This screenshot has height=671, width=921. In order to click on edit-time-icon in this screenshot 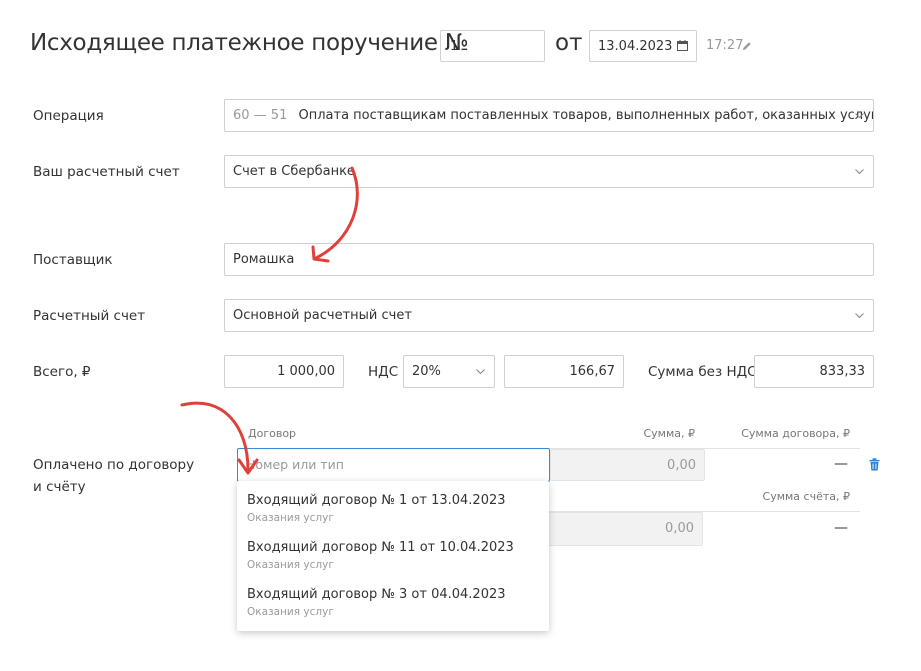, I will do `click(747, 46)`.